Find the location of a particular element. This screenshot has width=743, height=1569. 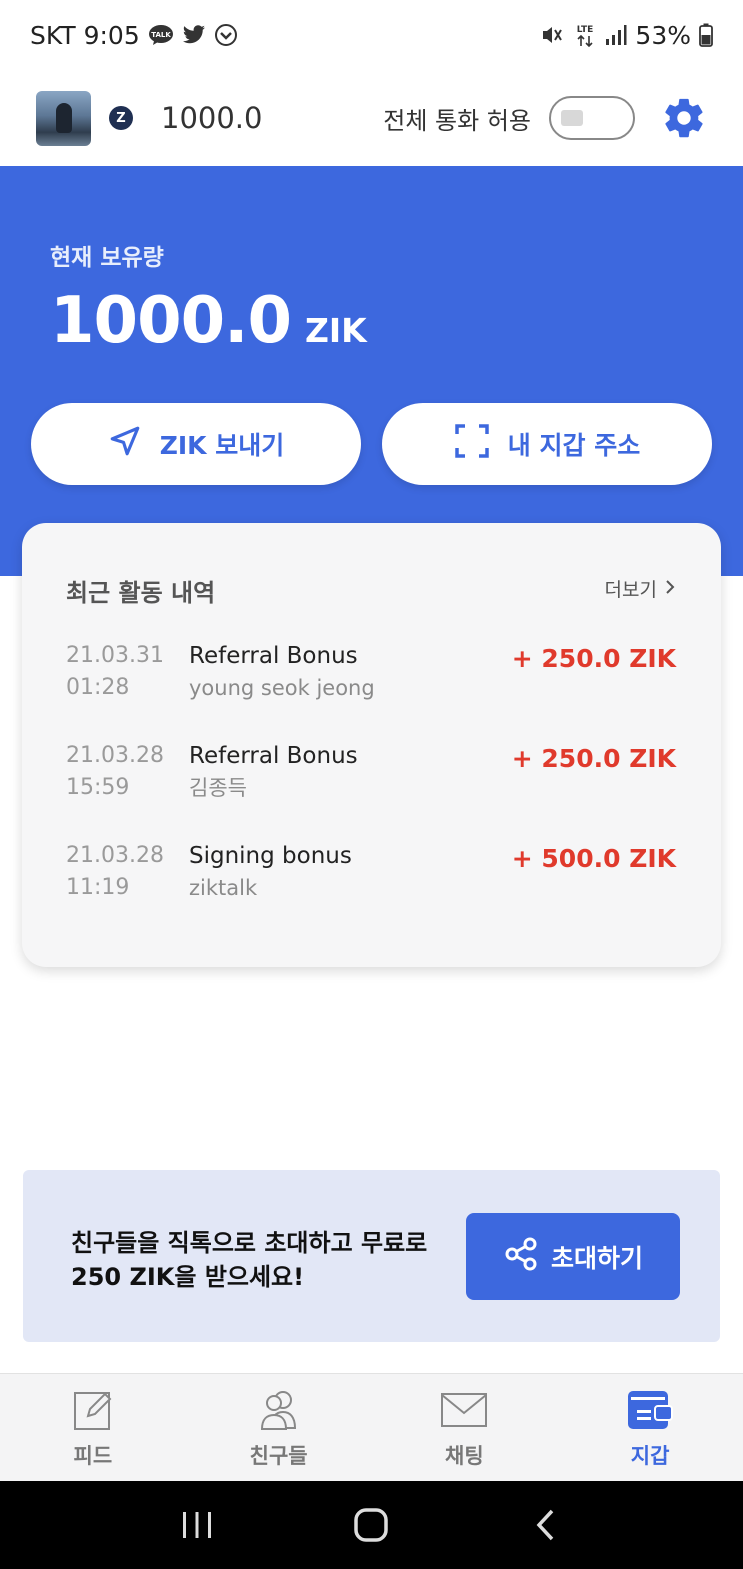

activity-subtitle: young seok jeong is located at coordinates (282, 688).